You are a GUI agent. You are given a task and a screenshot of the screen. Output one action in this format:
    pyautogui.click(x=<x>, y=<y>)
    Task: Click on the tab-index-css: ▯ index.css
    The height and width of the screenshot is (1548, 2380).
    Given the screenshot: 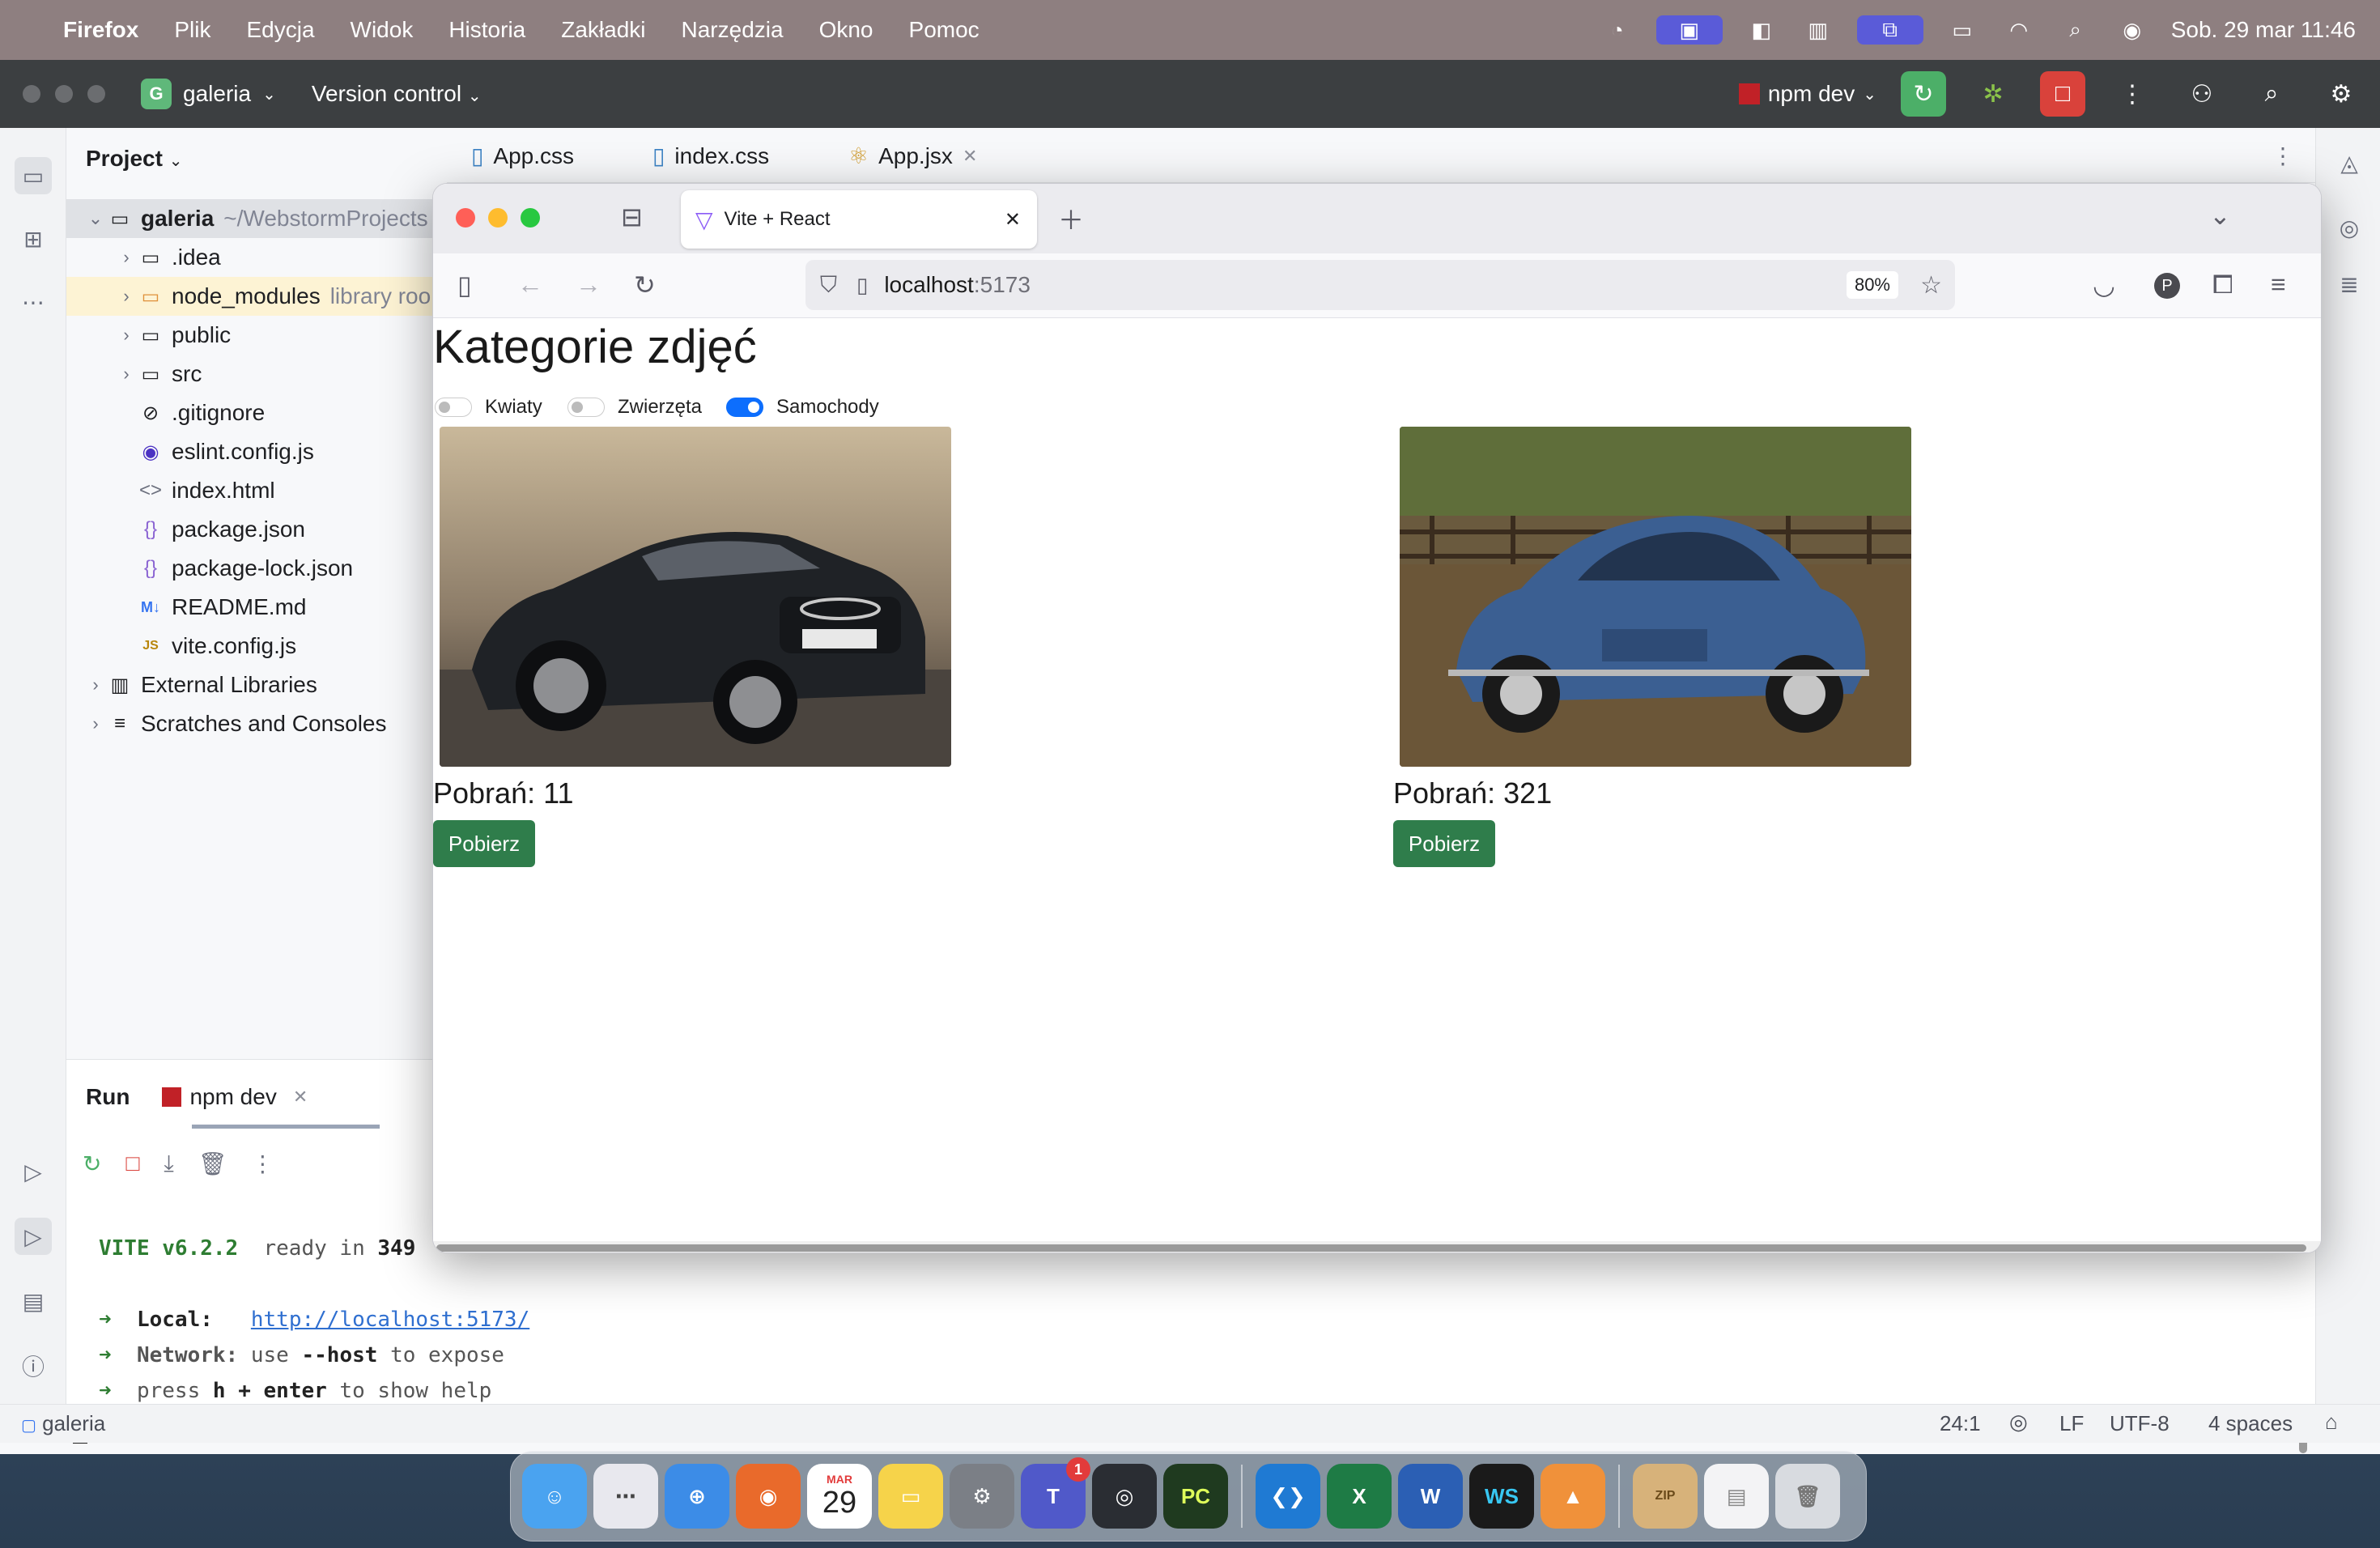 What is the action you would take?
    pyautogui.click(x=711, y=156)
    